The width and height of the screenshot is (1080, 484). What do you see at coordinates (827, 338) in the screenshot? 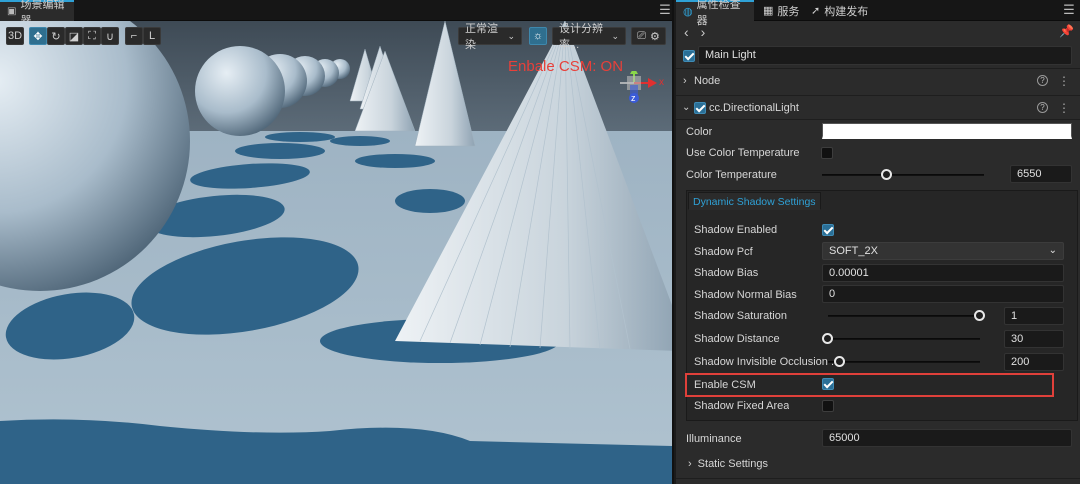
I see `shadow-distance-knob` at bounding box center [827, 338].